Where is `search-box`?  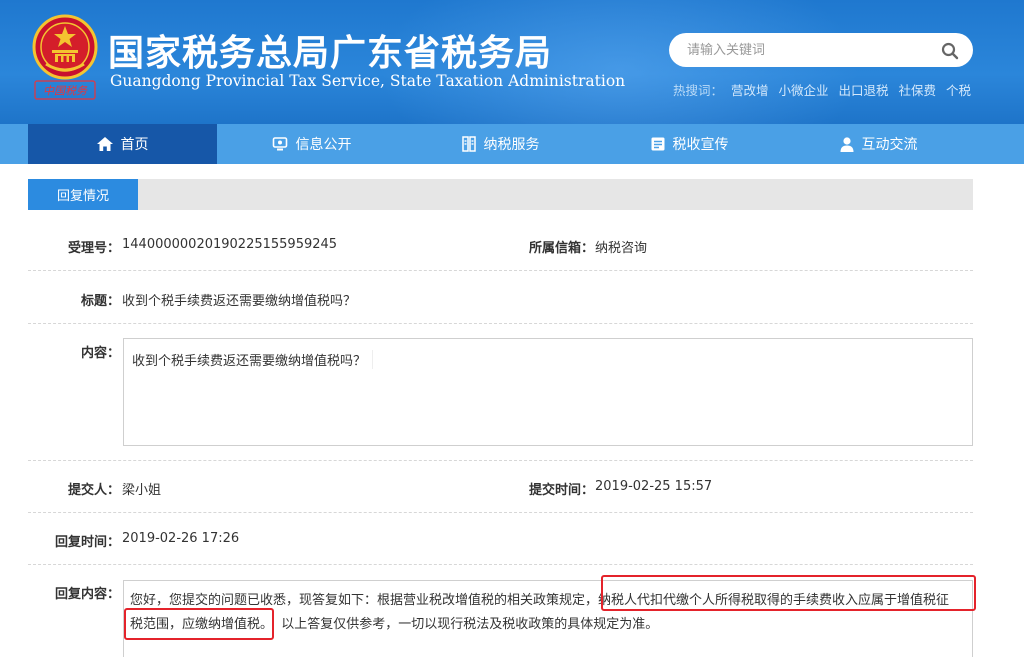
search-box is located at coordinates (821, 50).